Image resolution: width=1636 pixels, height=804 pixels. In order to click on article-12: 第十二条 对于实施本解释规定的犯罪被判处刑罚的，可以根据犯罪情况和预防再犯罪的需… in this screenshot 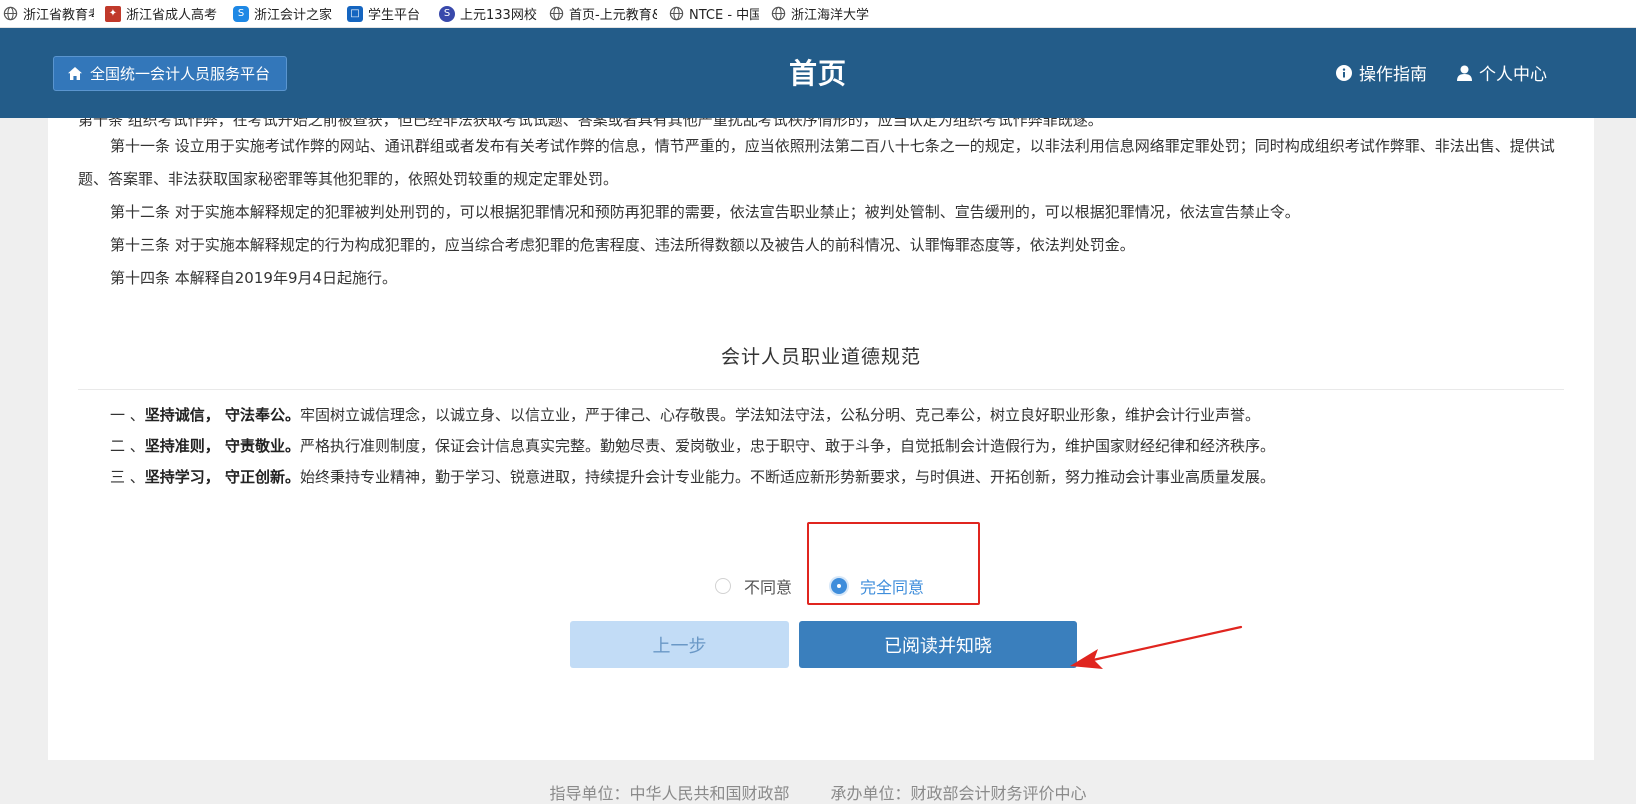, I will do `click(828, 212)`.